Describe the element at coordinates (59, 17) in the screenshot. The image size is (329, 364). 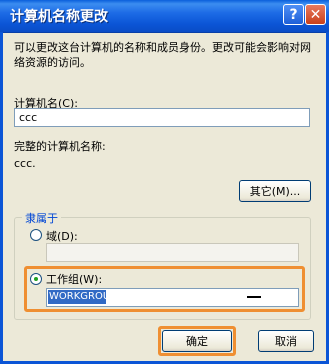
I see `window-title: 计算机名称更改` at that location.